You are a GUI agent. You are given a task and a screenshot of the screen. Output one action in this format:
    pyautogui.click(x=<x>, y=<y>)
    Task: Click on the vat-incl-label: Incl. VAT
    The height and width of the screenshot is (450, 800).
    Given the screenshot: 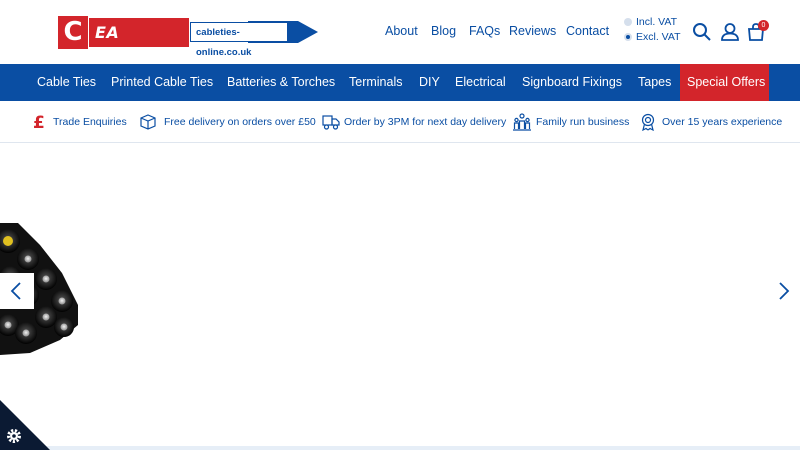 What is the action you would take?
    pyautogui.click(x=657, y=22)
    